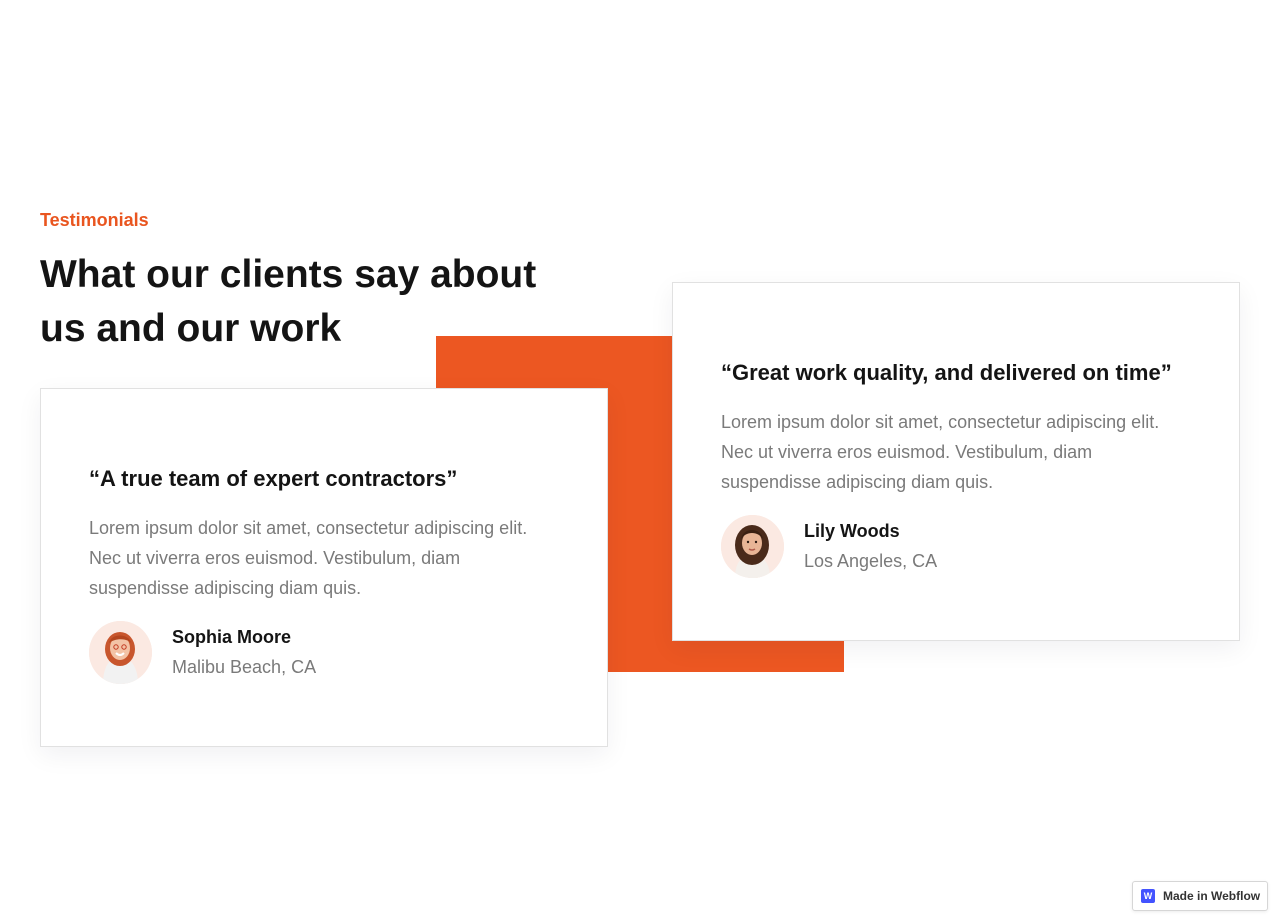 The height and width of the screenshot is (923, 1280). Describe the element at coordinates (870, 547) in the screenshot. I see `author-info: Lily Woods Los Angeles, CA` at that location.